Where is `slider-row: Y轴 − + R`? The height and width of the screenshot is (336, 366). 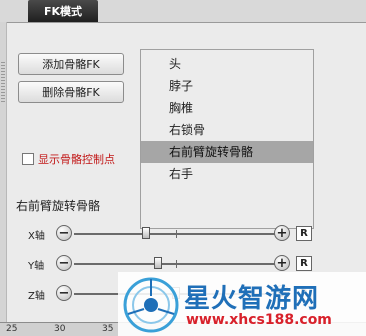 slider-row: Y轴 − + R is located at coordinates (183, 264).